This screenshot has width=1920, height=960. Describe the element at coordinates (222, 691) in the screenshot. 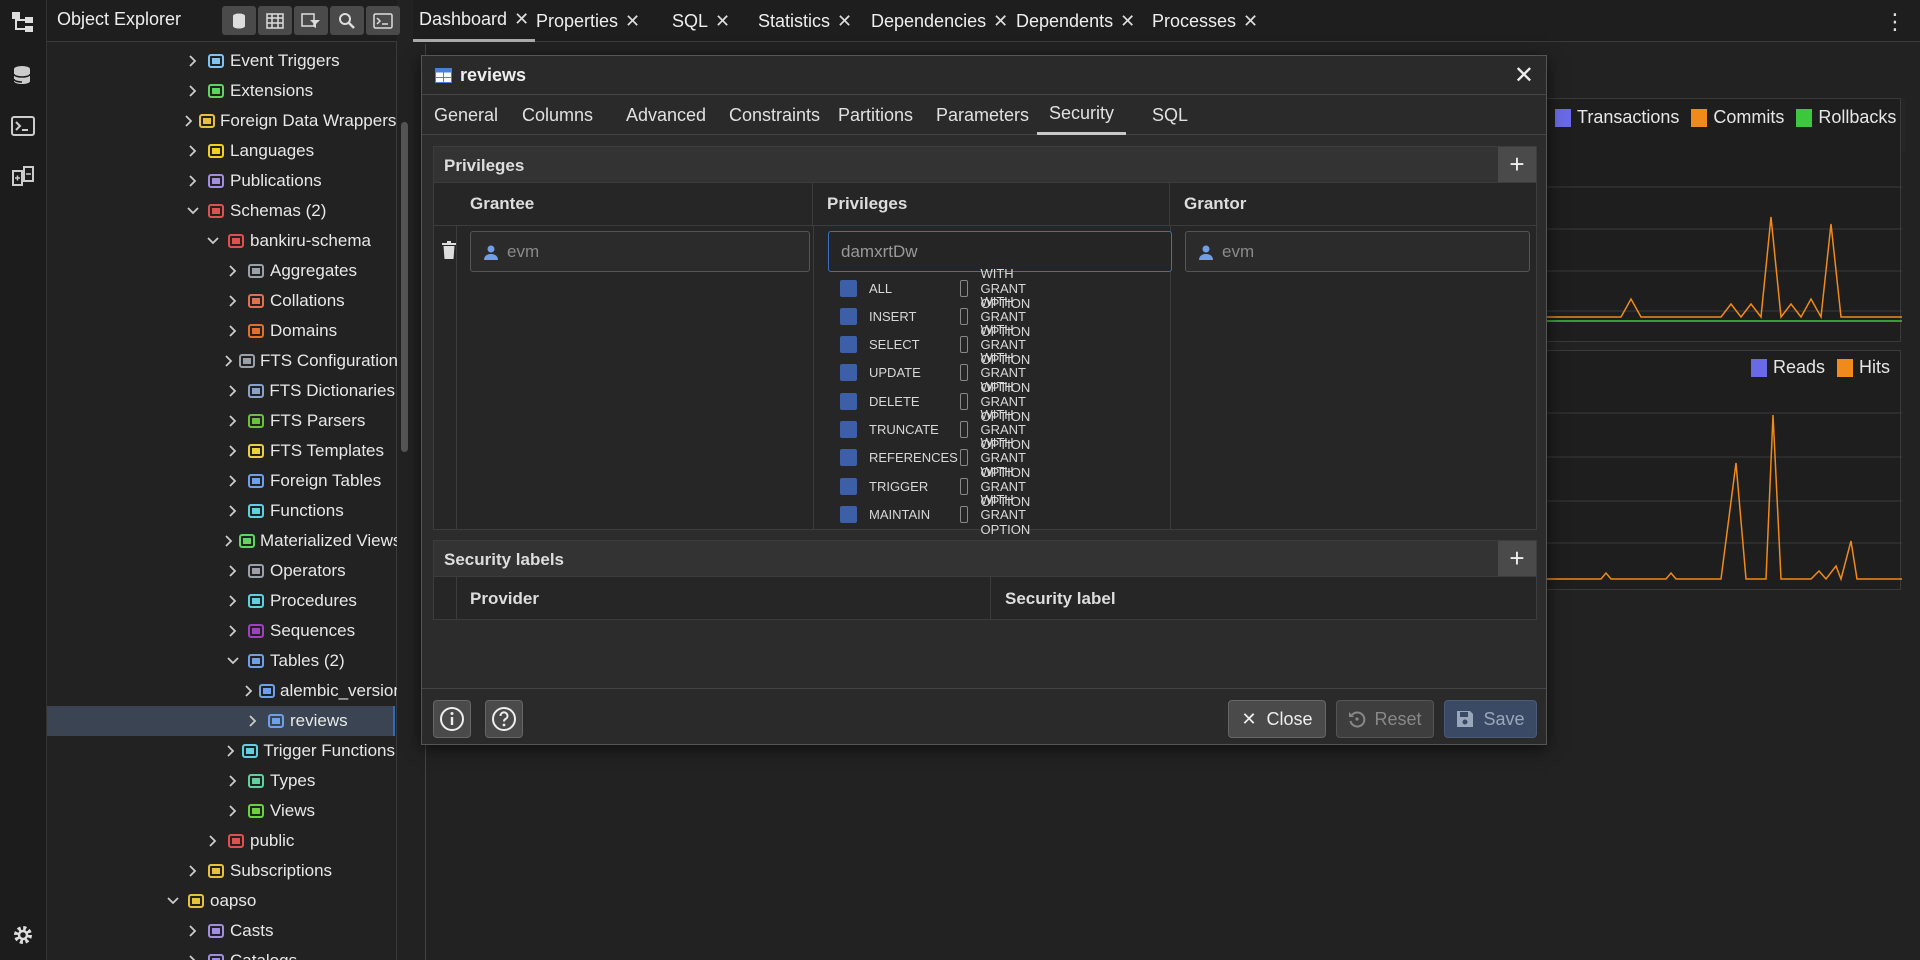

I see `tree-item: alembic_version` at that location.